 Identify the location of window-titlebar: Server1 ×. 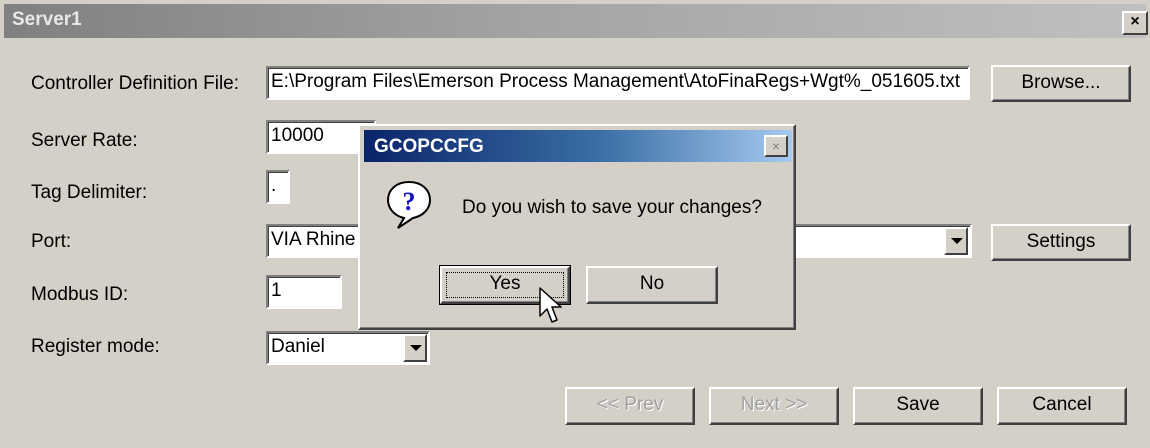
(576, 21).